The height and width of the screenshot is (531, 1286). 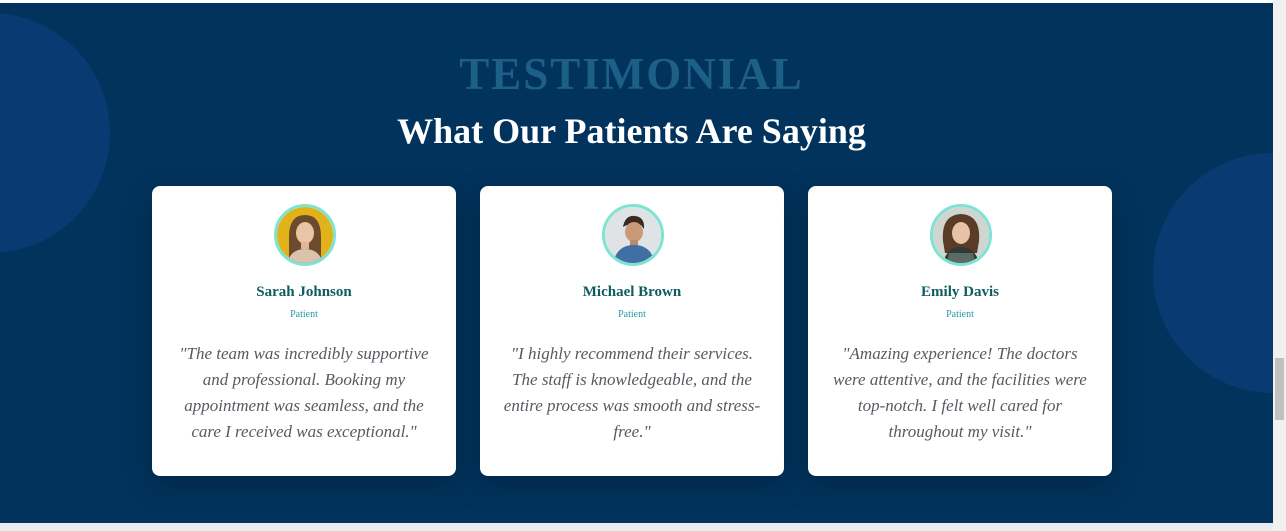 I want to click on section-eyebrow: TESTIMONIAL, so click(x=631, y=74).